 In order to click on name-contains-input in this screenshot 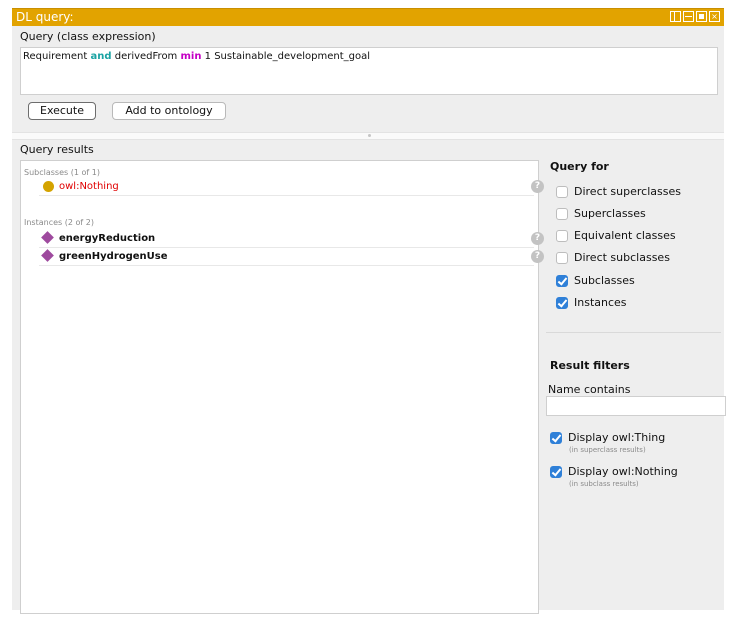, I will do `click(636, 406)`.